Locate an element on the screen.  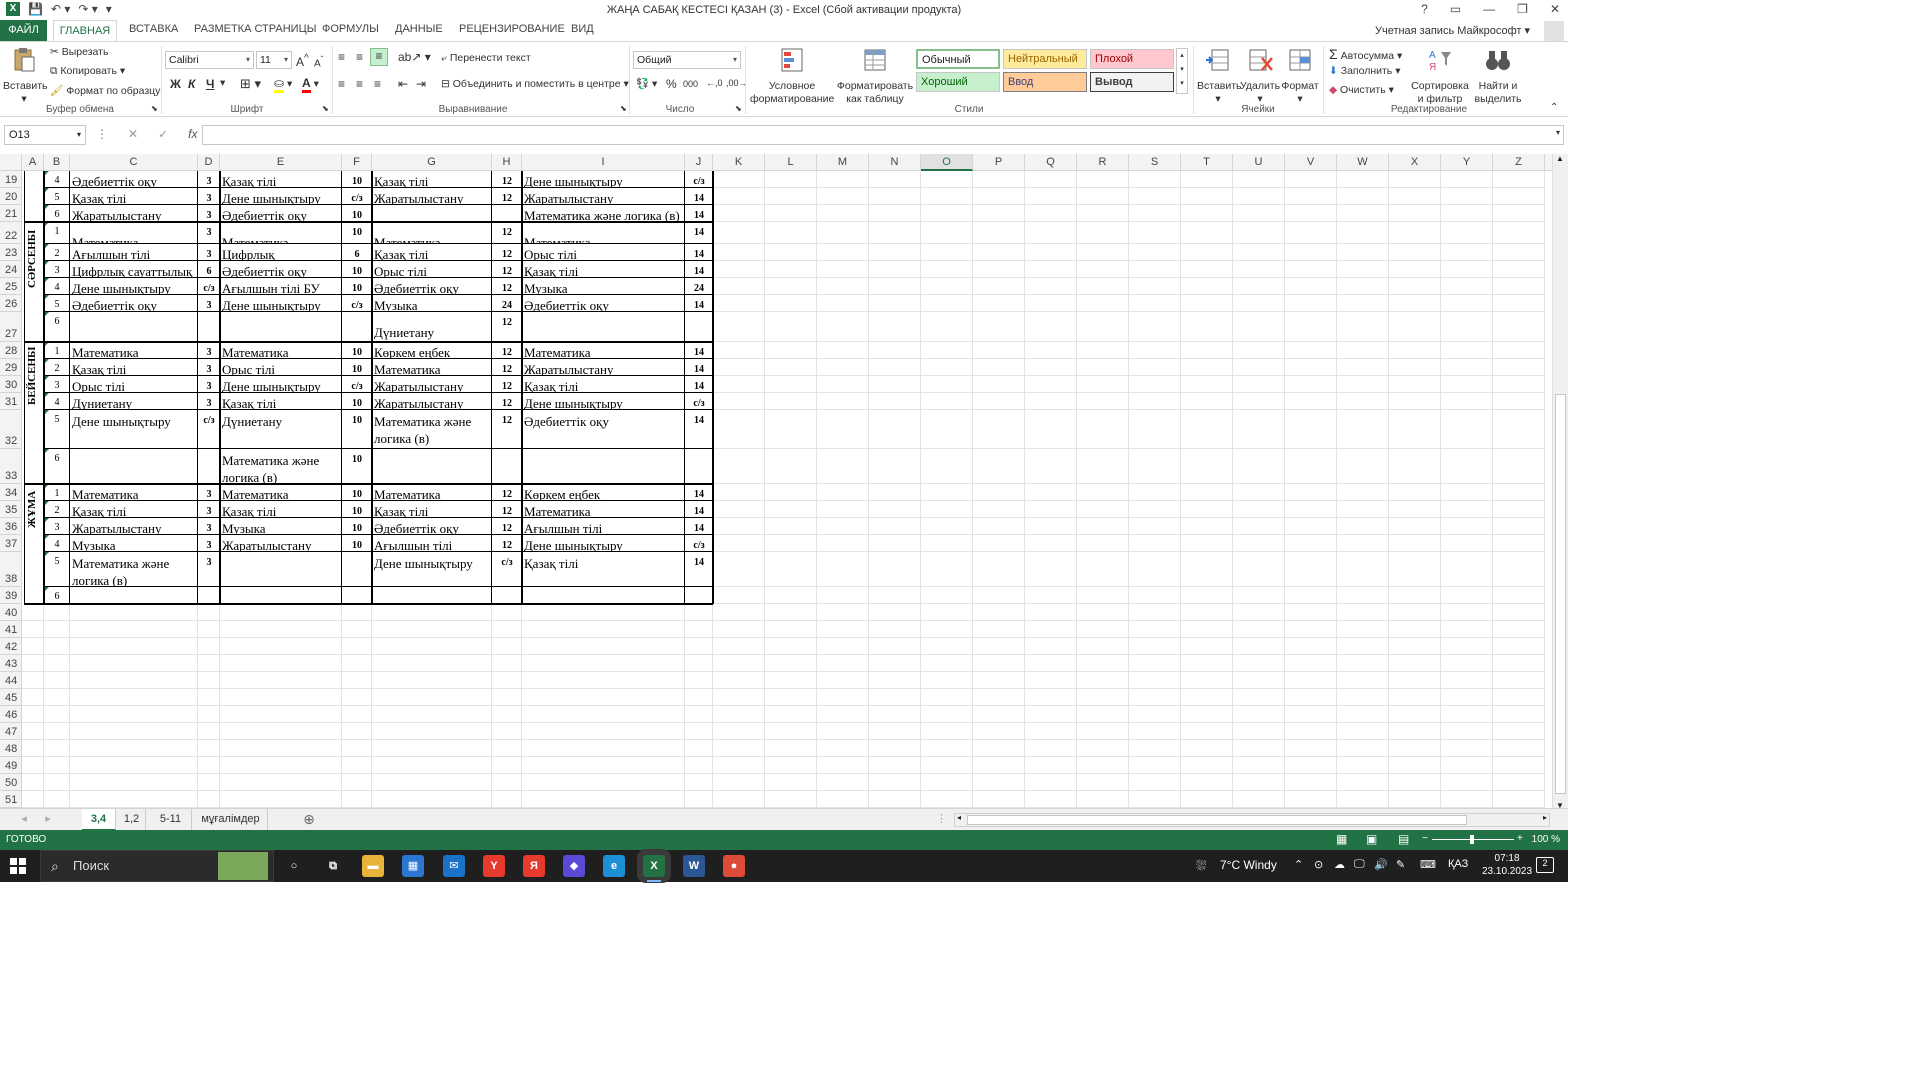
cell-I32: Әдебиеттік оқу is located at coordinates (603, 429).